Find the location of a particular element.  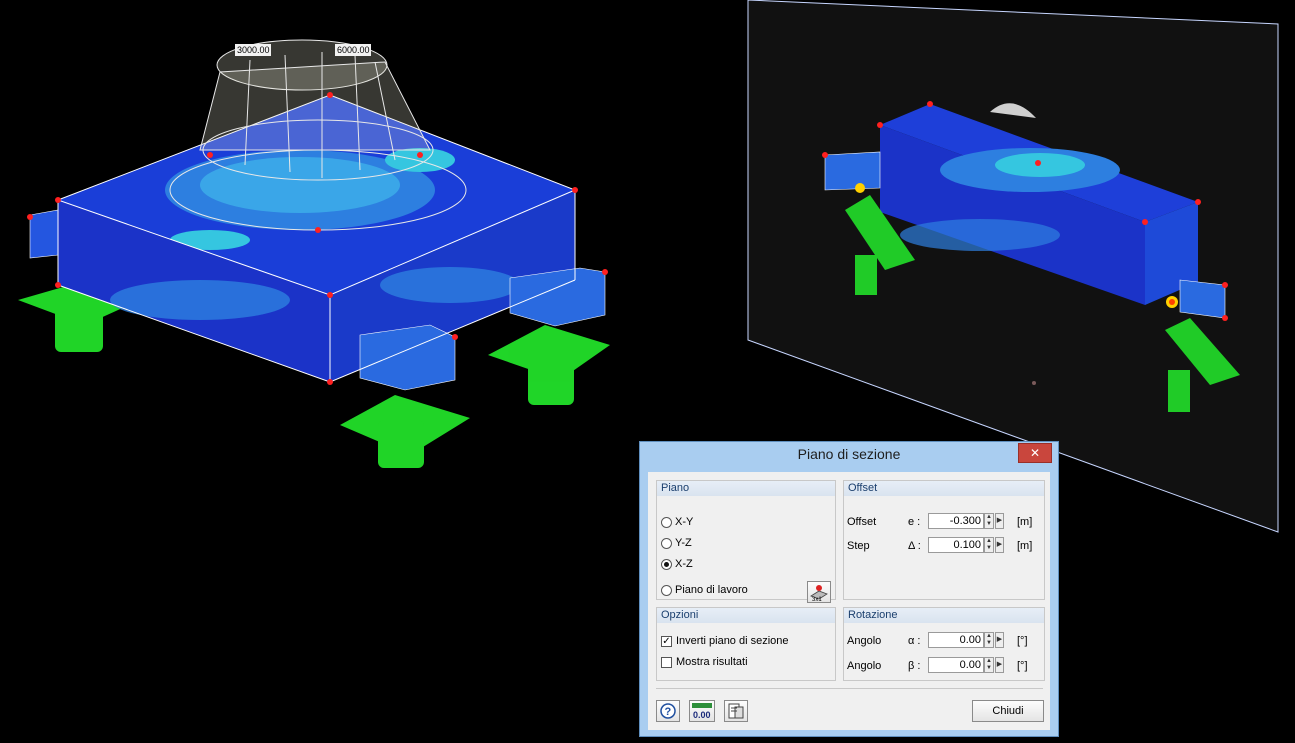

beta-input is located at coordinates (956, 665).